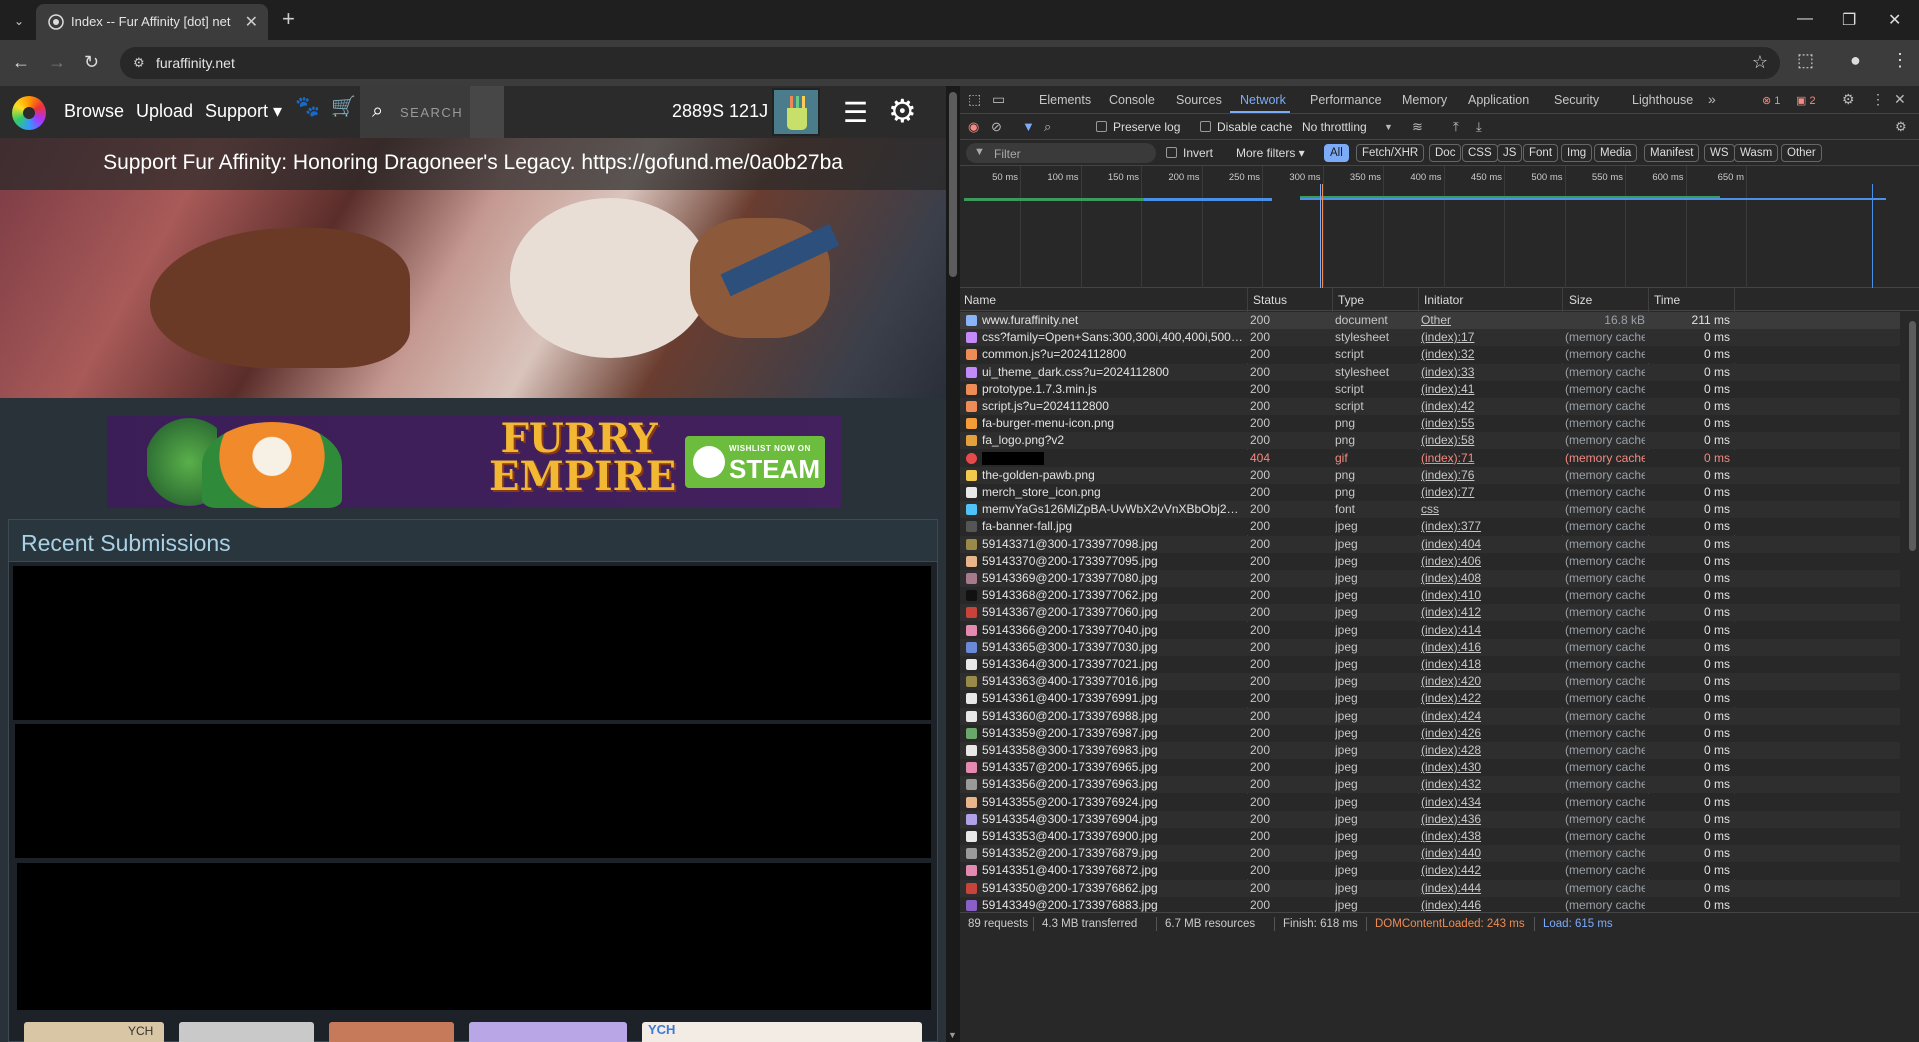  I want to click on filter-type-wasm: Wasm, so click(1756, 153).